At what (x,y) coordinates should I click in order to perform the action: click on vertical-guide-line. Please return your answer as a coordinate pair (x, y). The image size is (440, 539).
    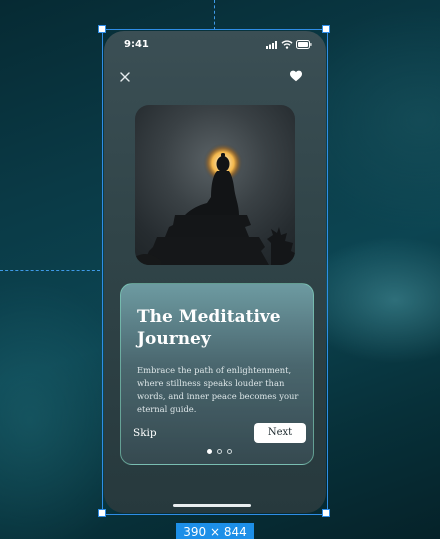
    Looking at the image, I should click on (214, 15).